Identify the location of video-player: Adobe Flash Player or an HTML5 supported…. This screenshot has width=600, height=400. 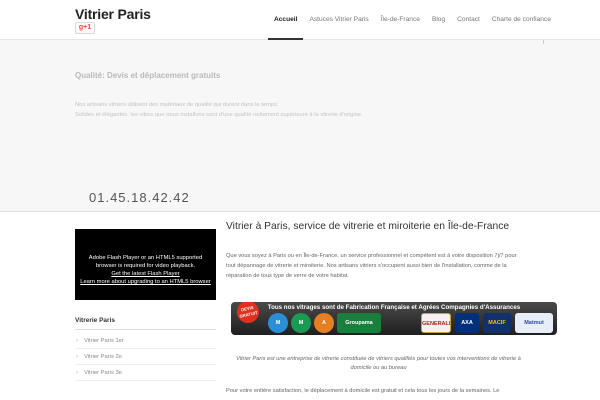
(145, 264).